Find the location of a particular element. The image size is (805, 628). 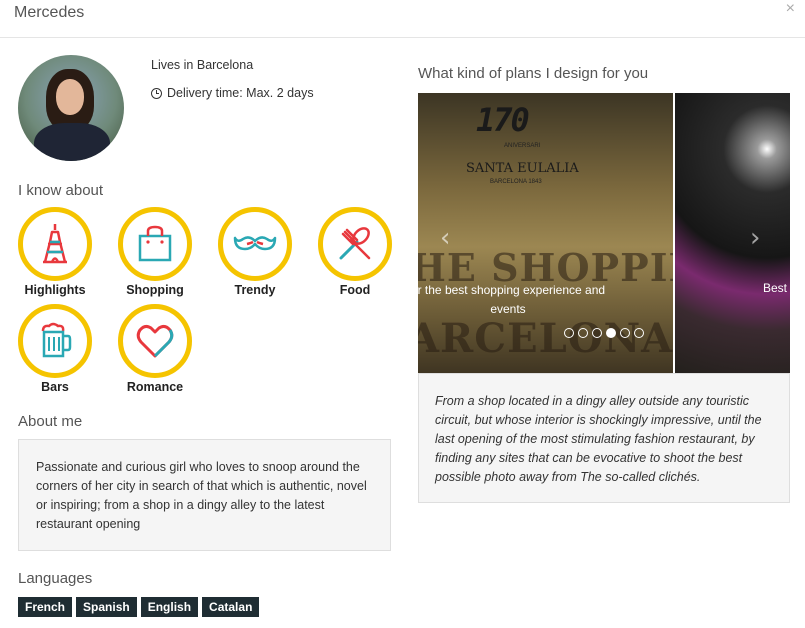

carousel-slide-concert: Best is located at coordinates (732, 233).